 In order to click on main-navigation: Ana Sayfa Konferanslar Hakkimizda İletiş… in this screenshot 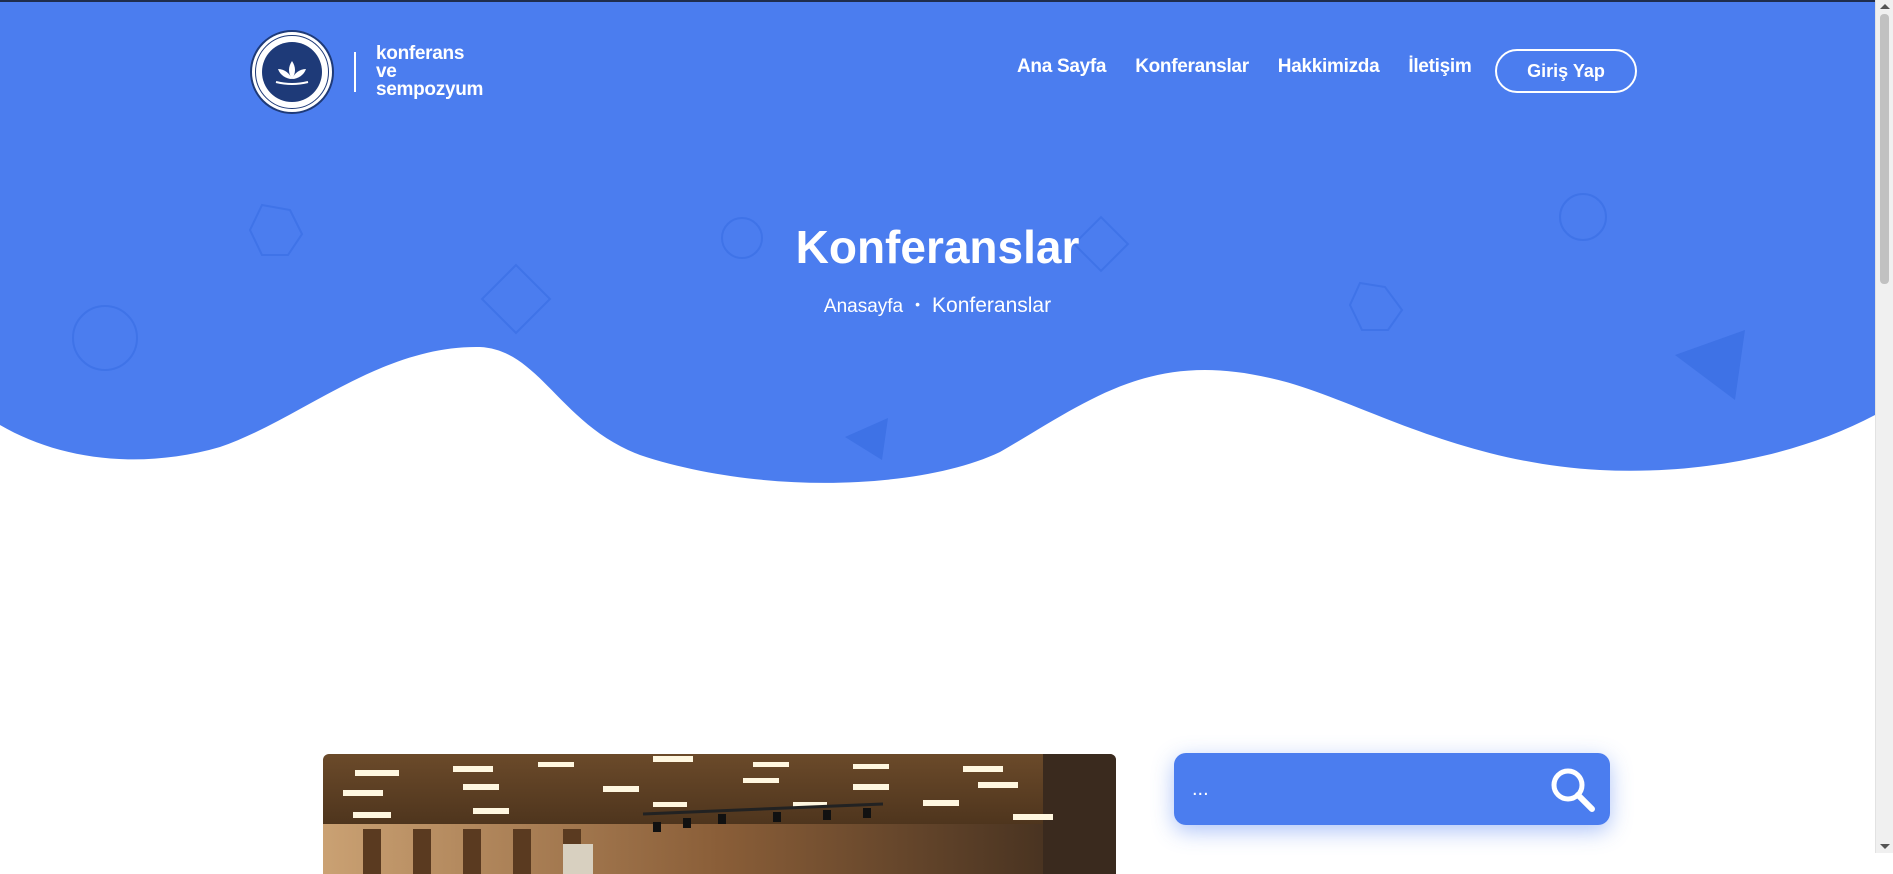, I will do `click(1258, 67)`.